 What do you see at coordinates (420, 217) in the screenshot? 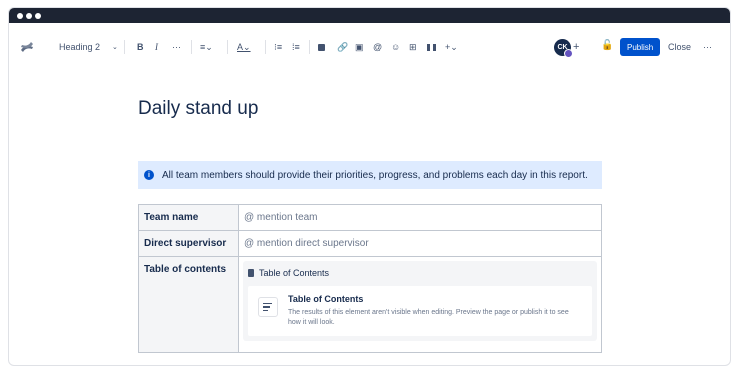
I see `table-cell: @ mention team` at bounding box center [420, 217].